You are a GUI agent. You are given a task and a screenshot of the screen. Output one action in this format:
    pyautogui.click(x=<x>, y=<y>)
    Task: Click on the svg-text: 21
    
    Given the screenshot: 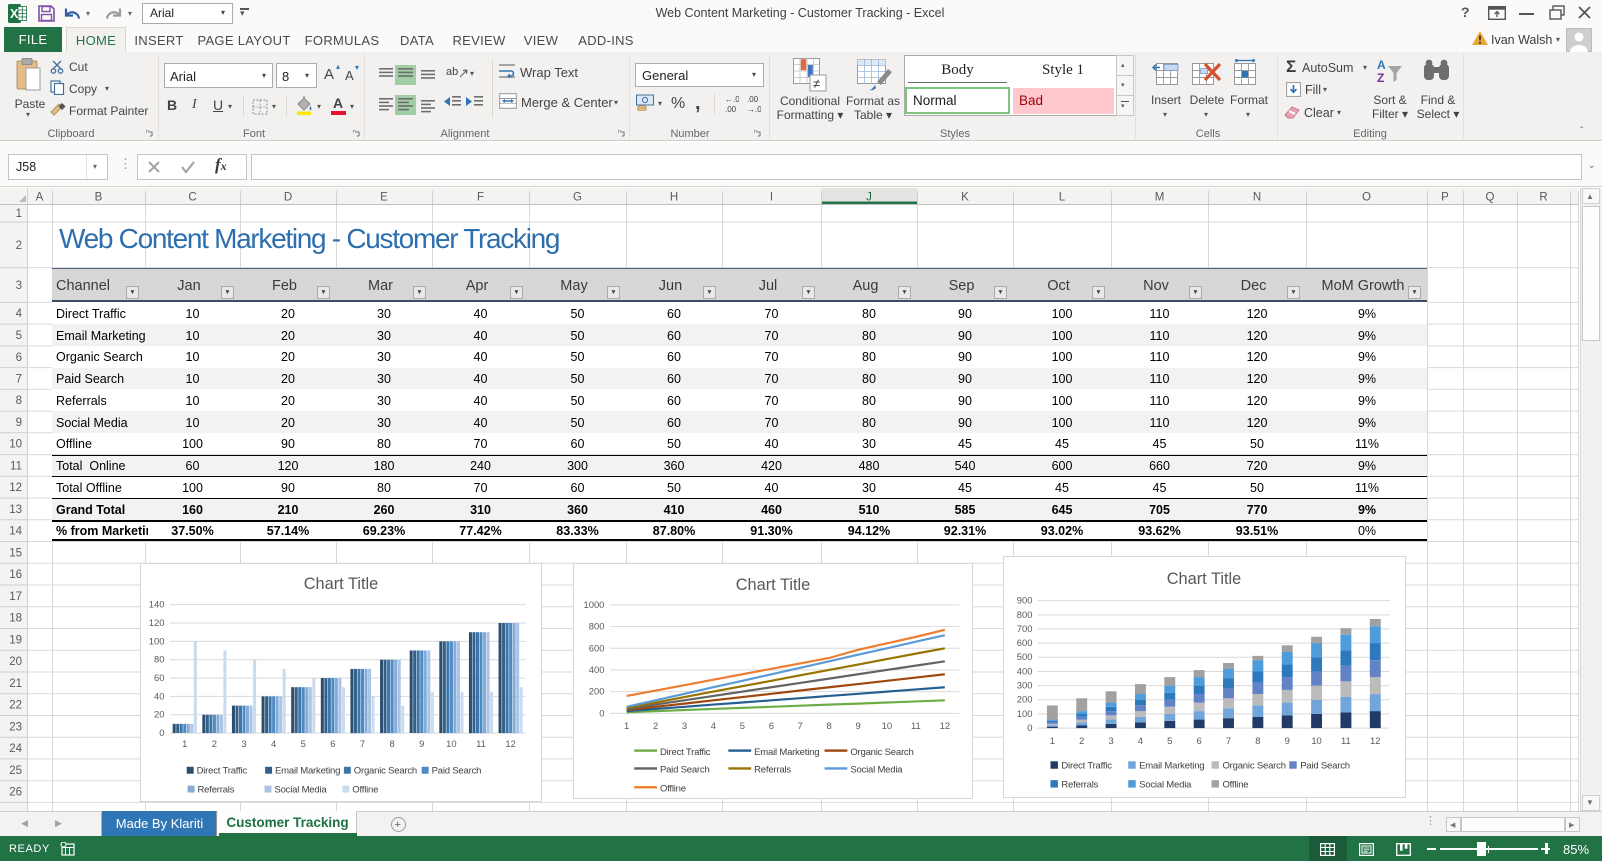 What is the action you would take?
    pyautogui.click(x=15, y=684)
    